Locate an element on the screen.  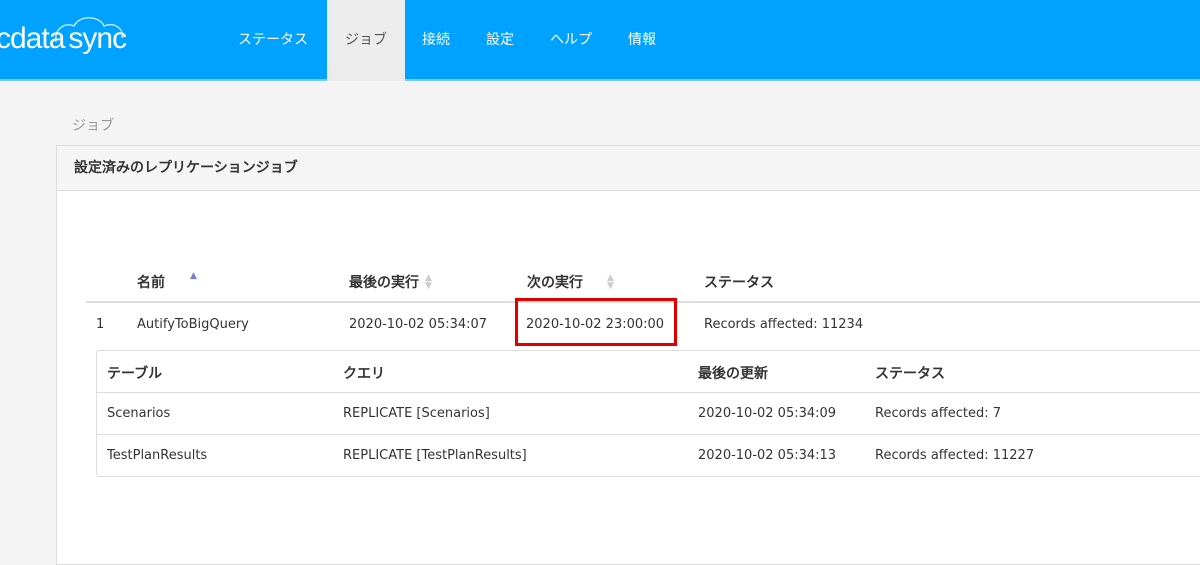
col-updated: 最後の更新 is located at coordinates (733, 374).